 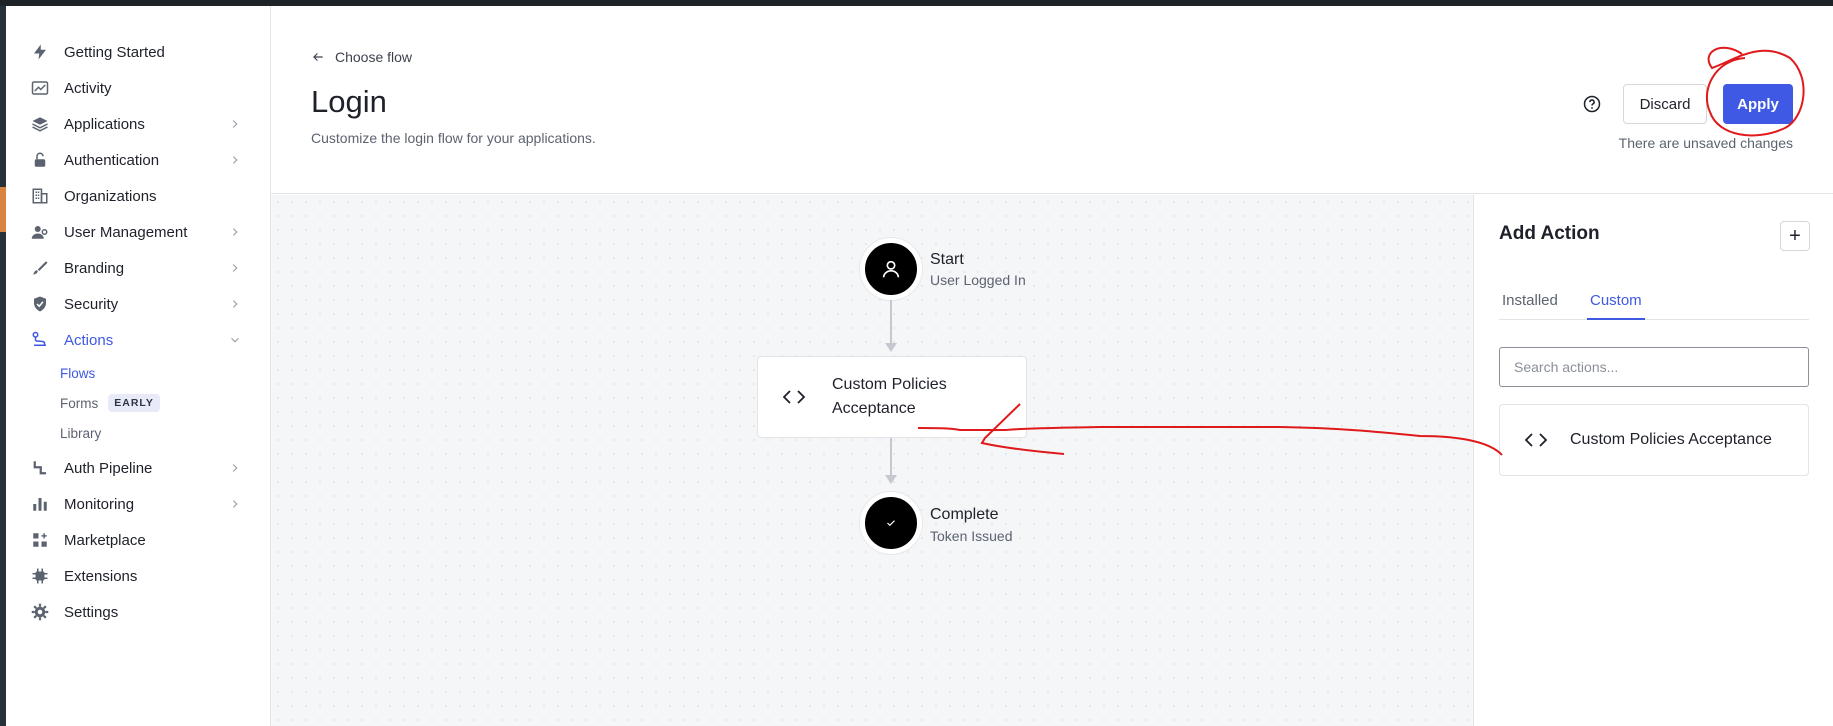 I want to click on page-title: Login, so click(x=349, y=101).